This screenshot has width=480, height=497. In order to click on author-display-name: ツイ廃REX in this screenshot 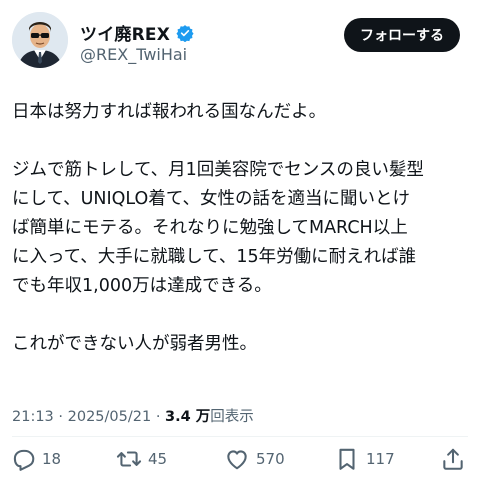, I will do `click(125, 32)`.